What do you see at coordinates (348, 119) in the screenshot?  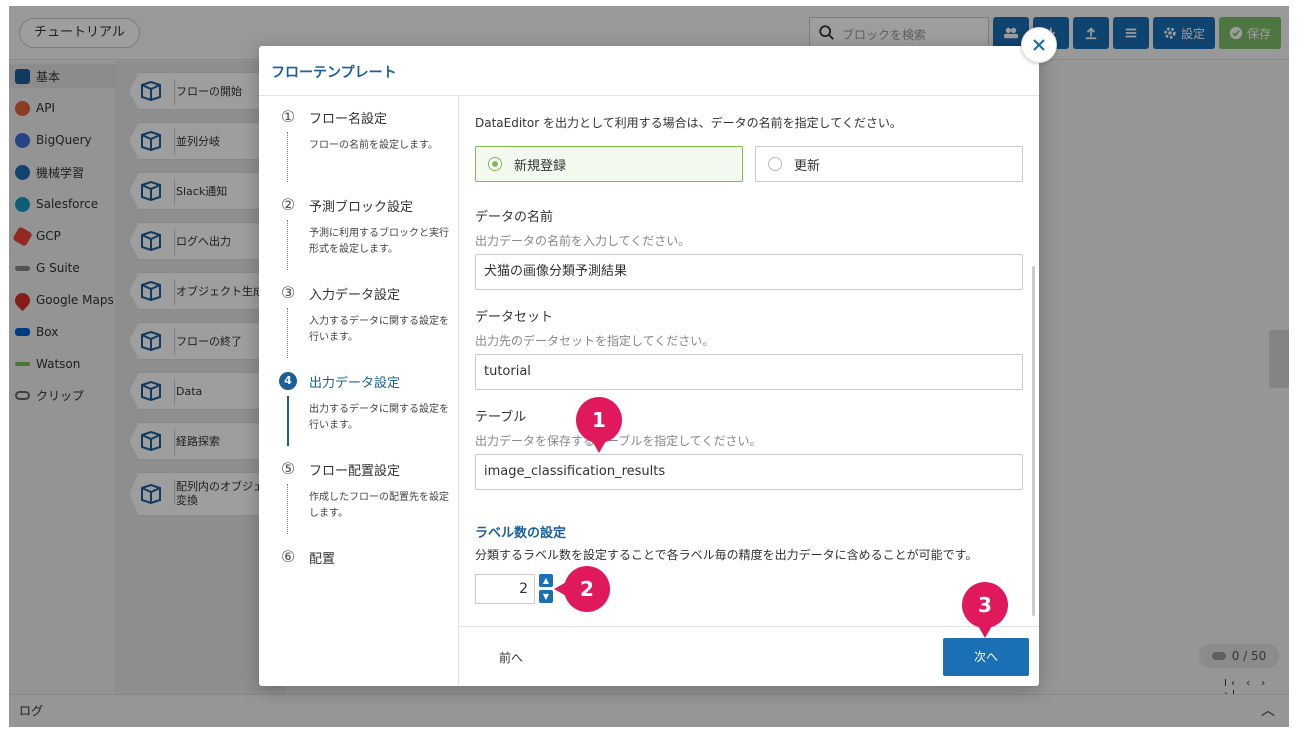 I see `step-title: フロー名設定` at bounding box center [348, 119].